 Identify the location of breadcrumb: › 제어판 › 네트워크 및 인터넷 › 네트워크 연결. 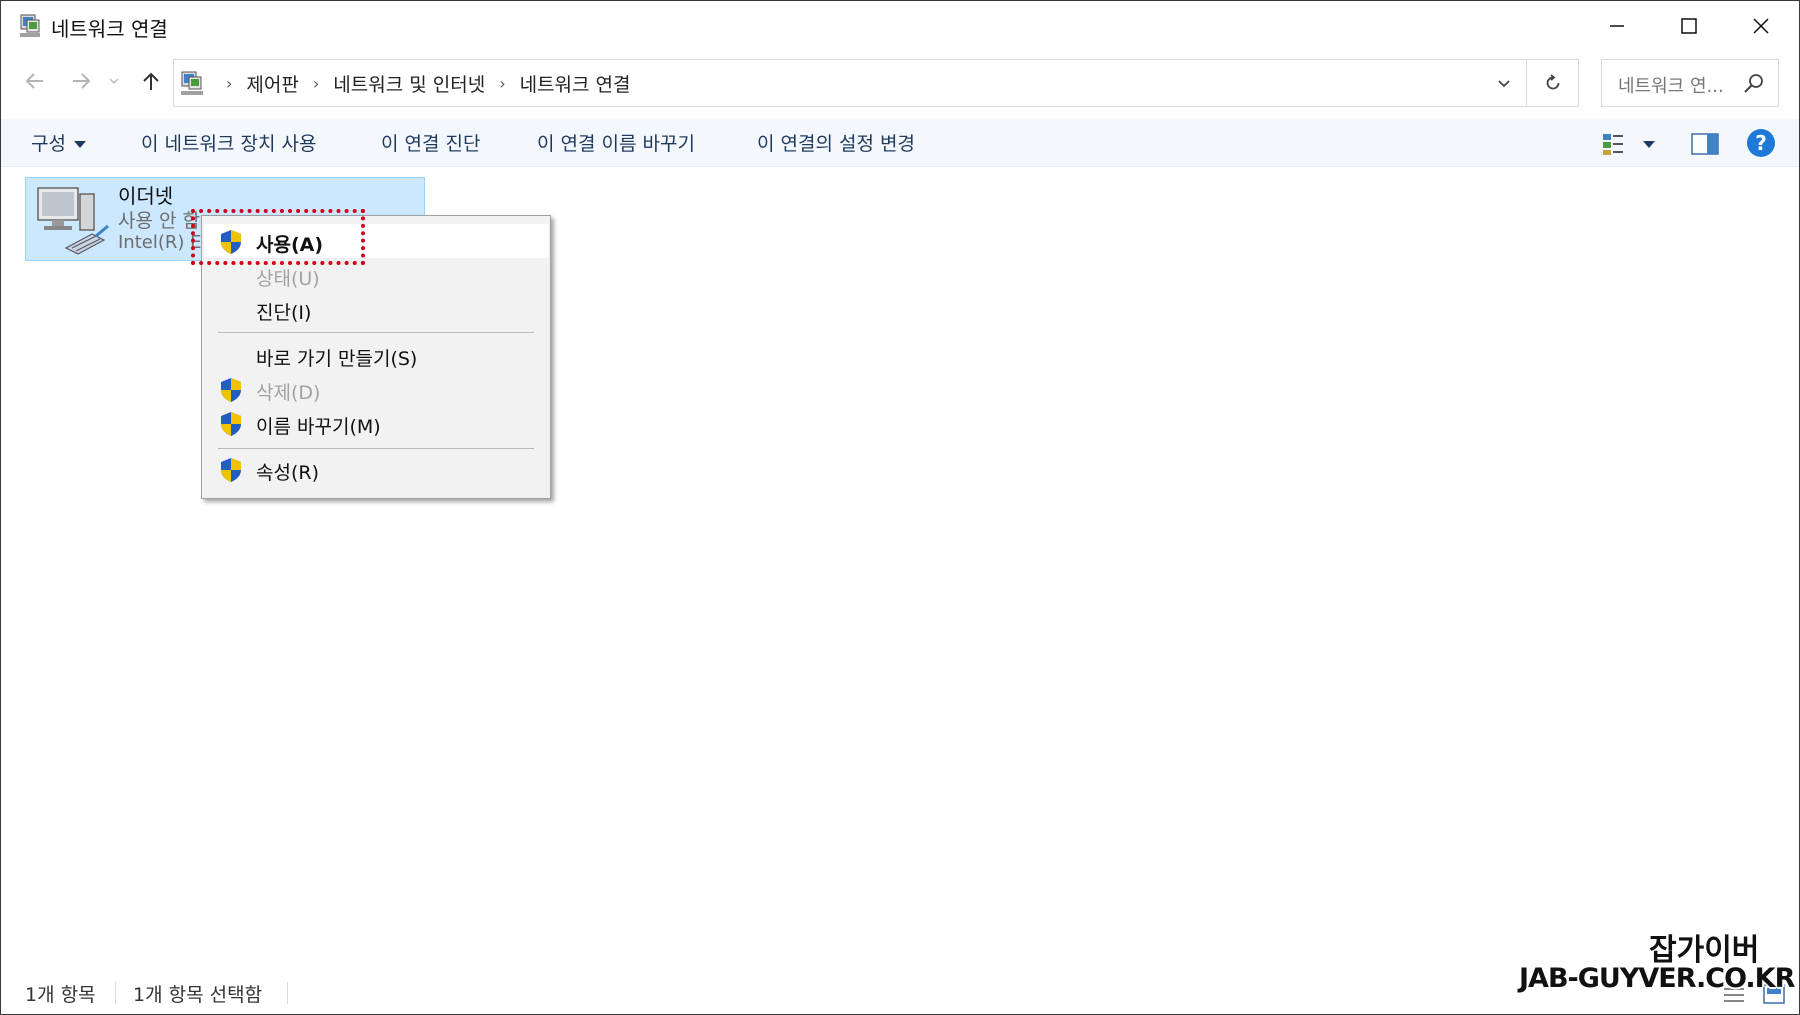
(421, 83).